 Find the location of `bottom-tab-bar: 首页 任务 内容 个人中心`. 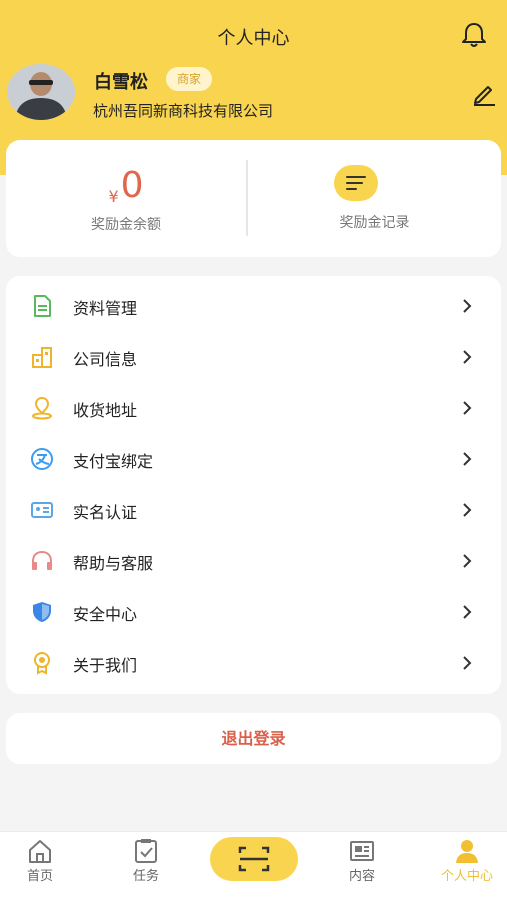

bottom-tab-bar: 首页 任务 内容 个人中心 is located at coordinates (253, 865).